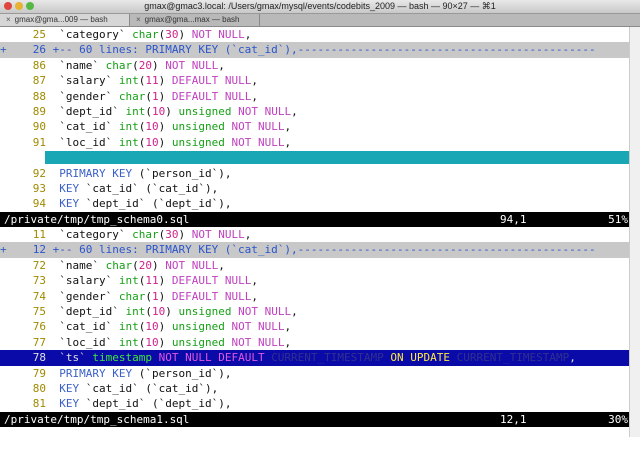 The height and width of the screenshot is (456, 640). What do you see at coordinates (39, 250) in the screenshot?
I see `line-number: 12` at bounding box center [39, 250].